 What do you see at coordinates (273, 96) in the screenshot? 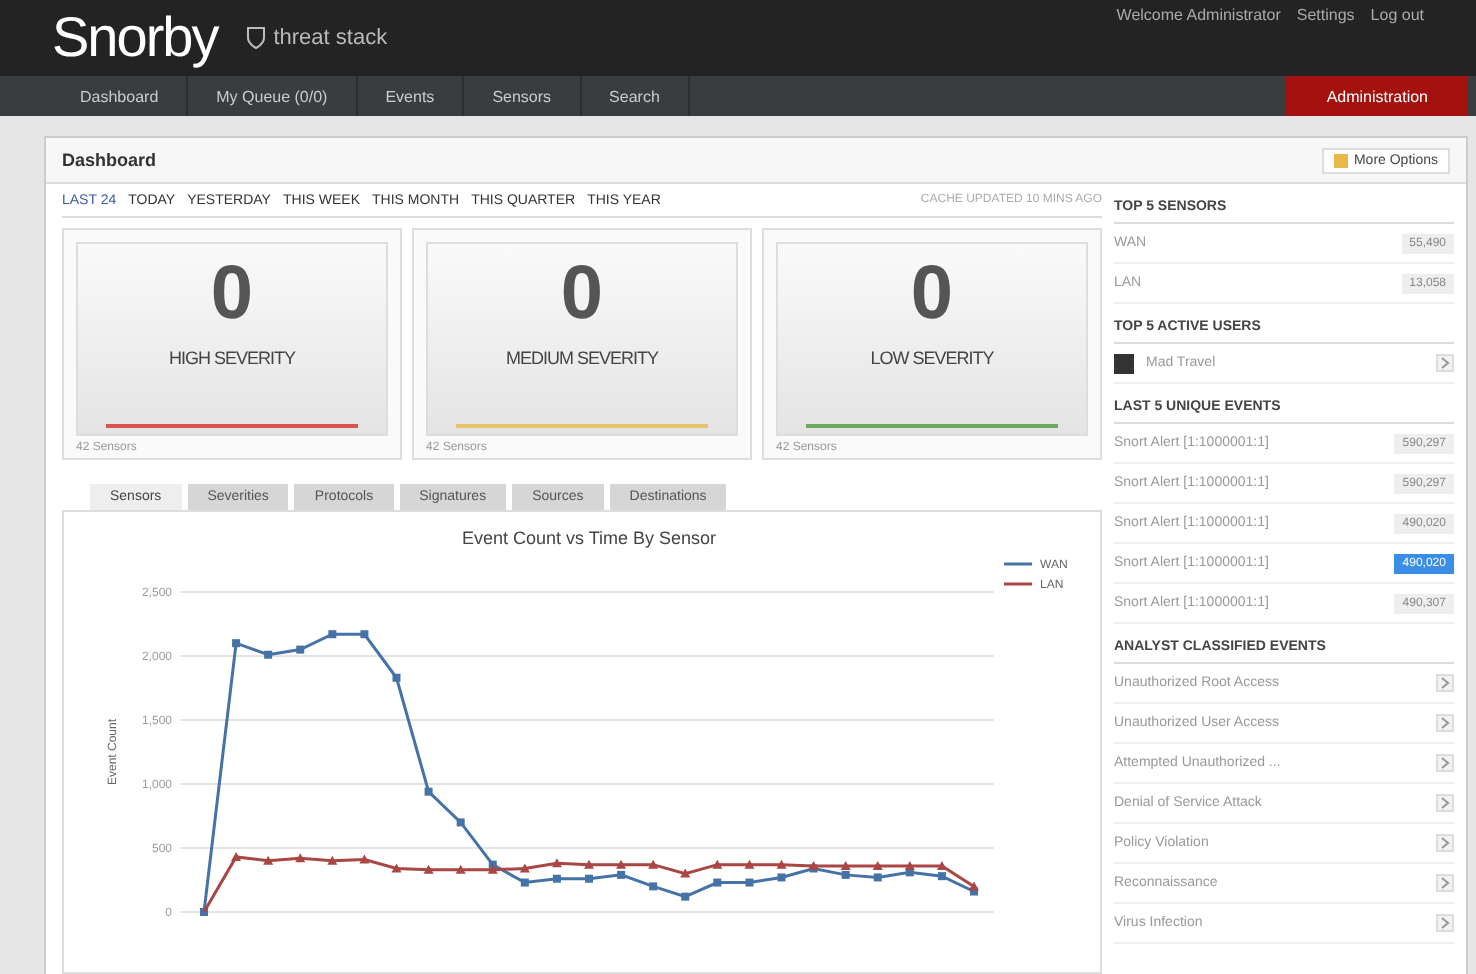
I see `nav-tab: My Queue (0/0)` at bounding box center [273, 96].